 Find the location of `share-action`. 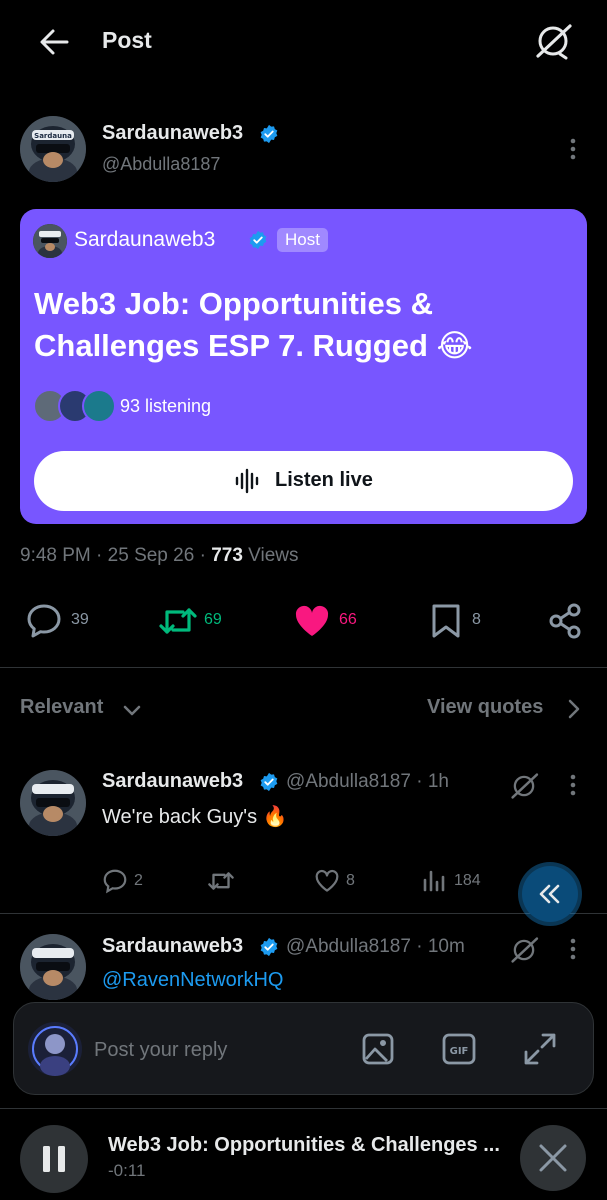

share-action is located at coordinates (567, 620).